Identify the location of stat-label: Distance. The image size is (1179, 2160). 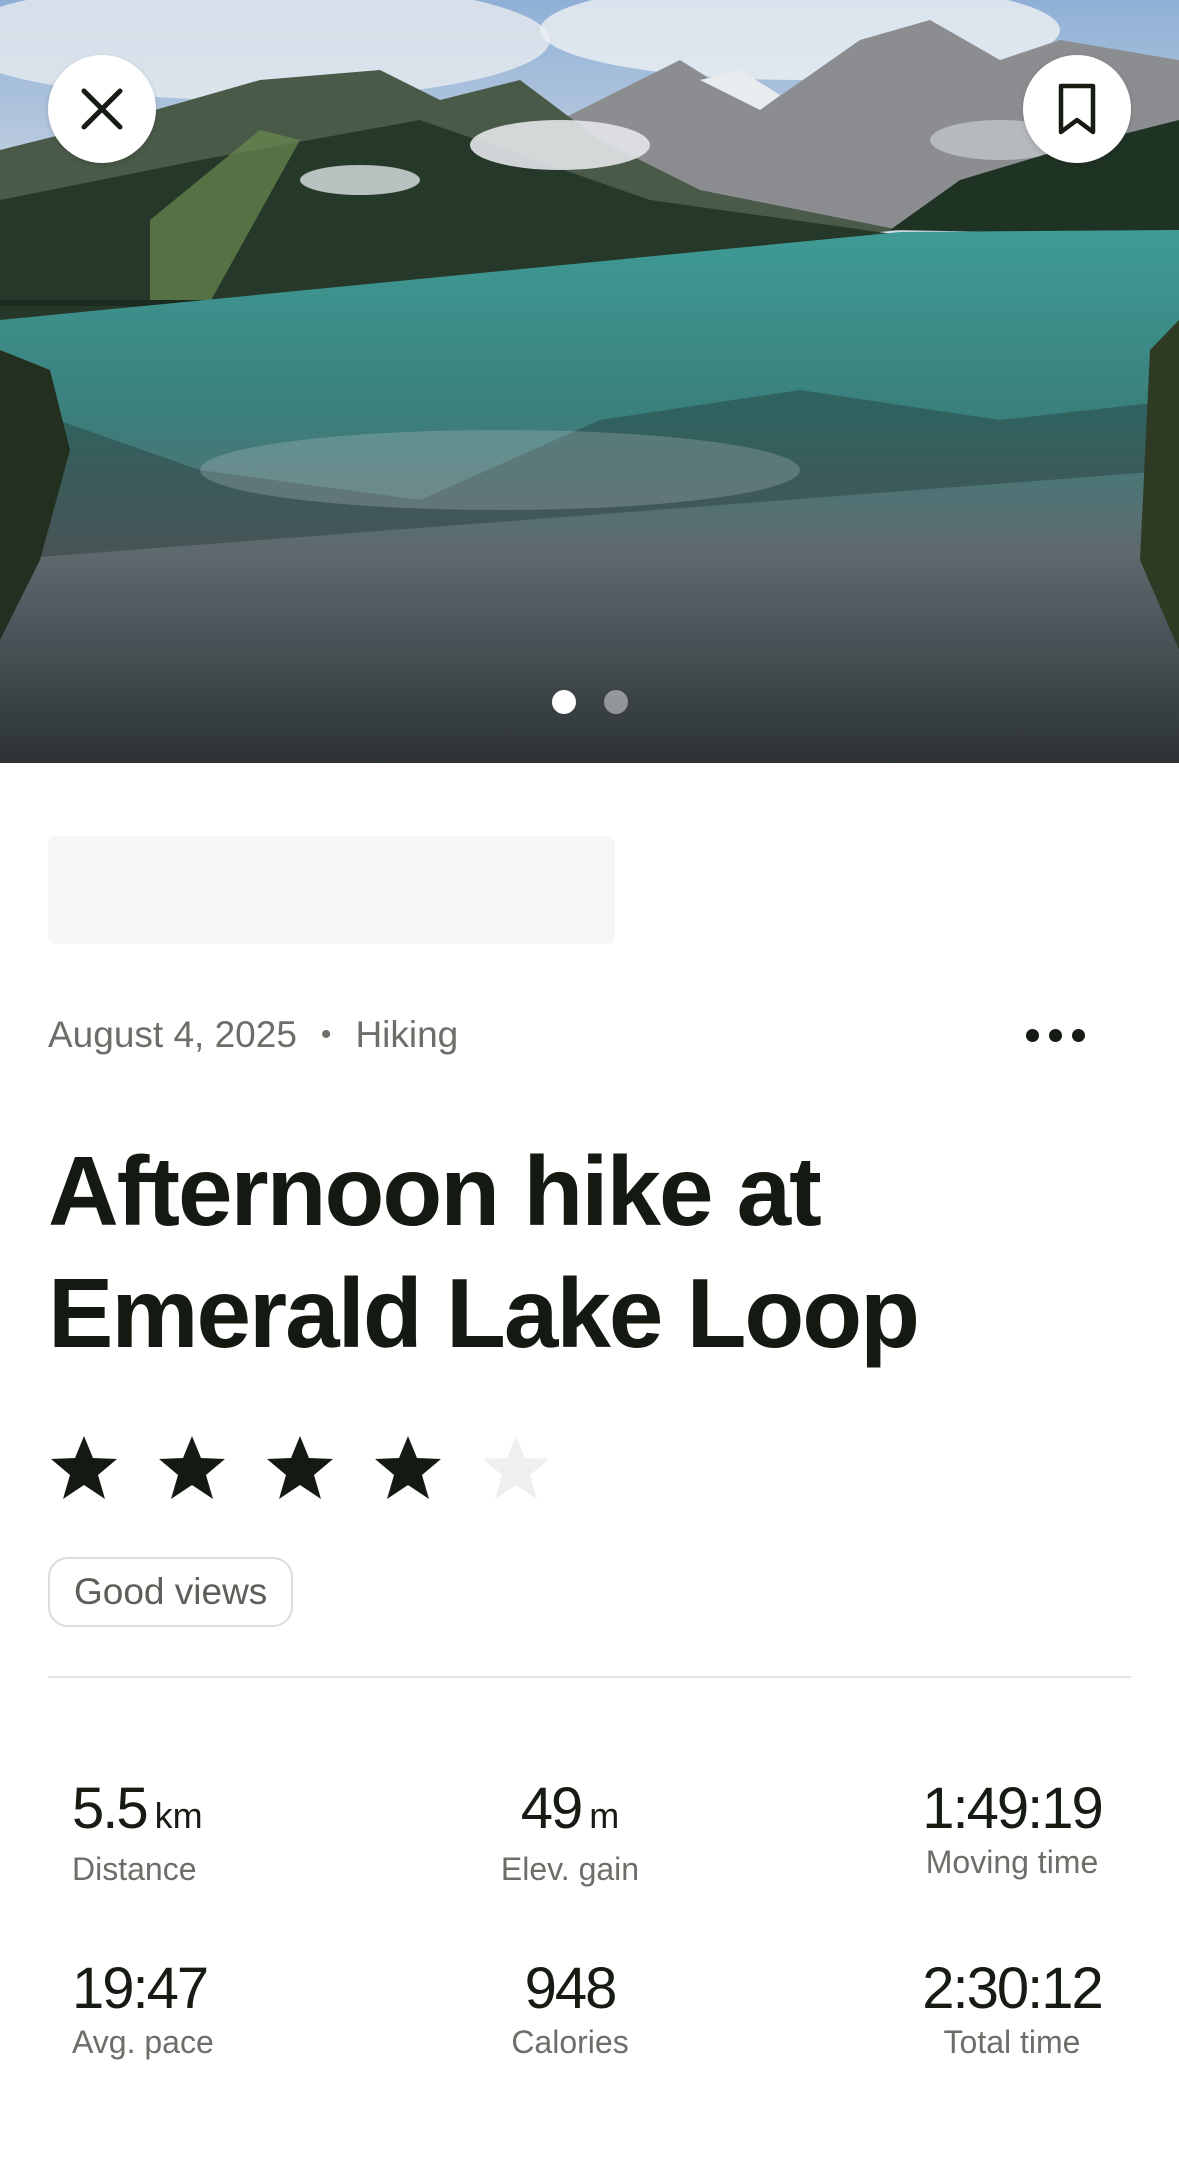
(134, 1869).